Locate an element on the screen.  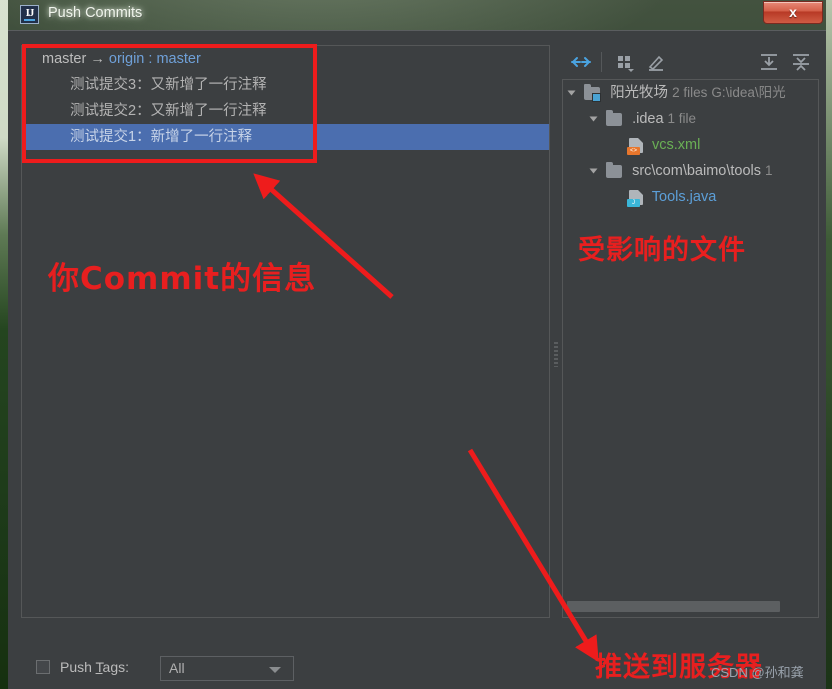
tree-row: 阳光牧场 2 files G:\idea\阳光 is located at coordinates (690, 93).